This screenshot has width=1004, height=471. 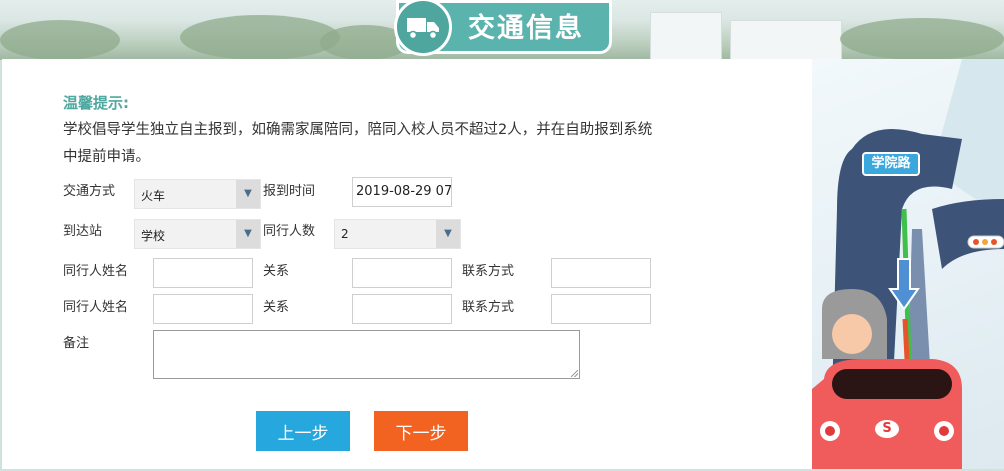 I want to click on resize-grip-icon, so click(x=574, y=373).